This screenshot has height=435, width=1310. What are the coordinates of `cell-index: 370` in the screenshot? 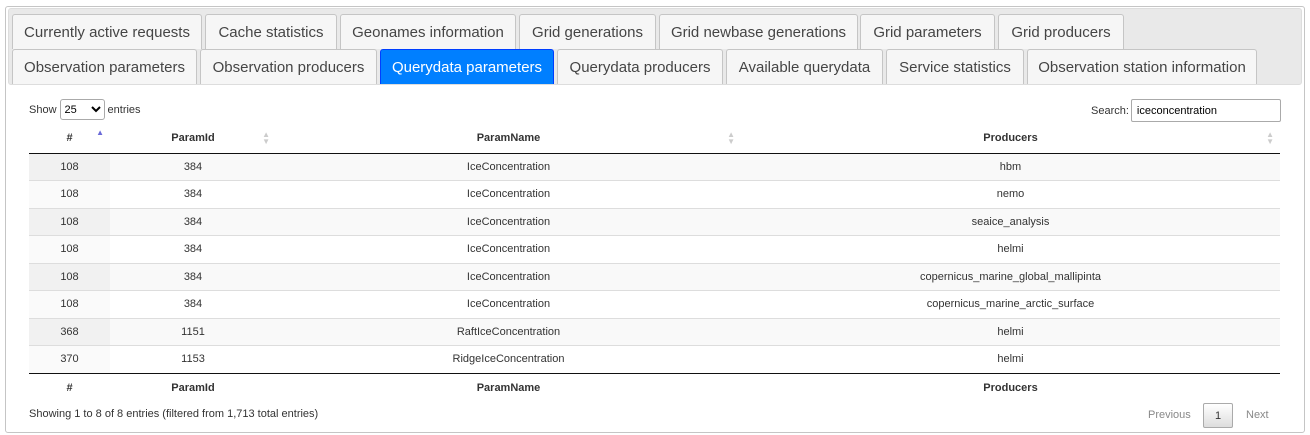 It's located at (69, 359).